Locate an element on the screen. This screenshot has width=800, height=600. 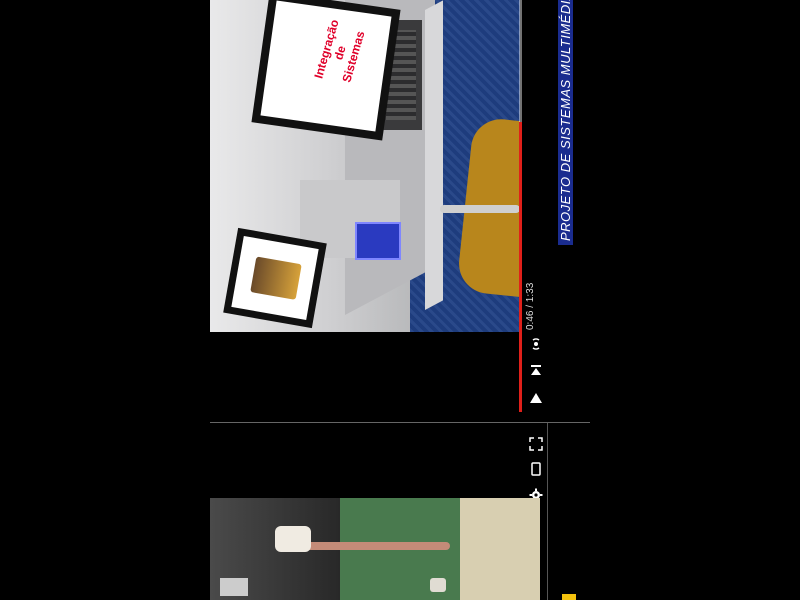
frame-divider-vertical is located at coordinates (547, 511).